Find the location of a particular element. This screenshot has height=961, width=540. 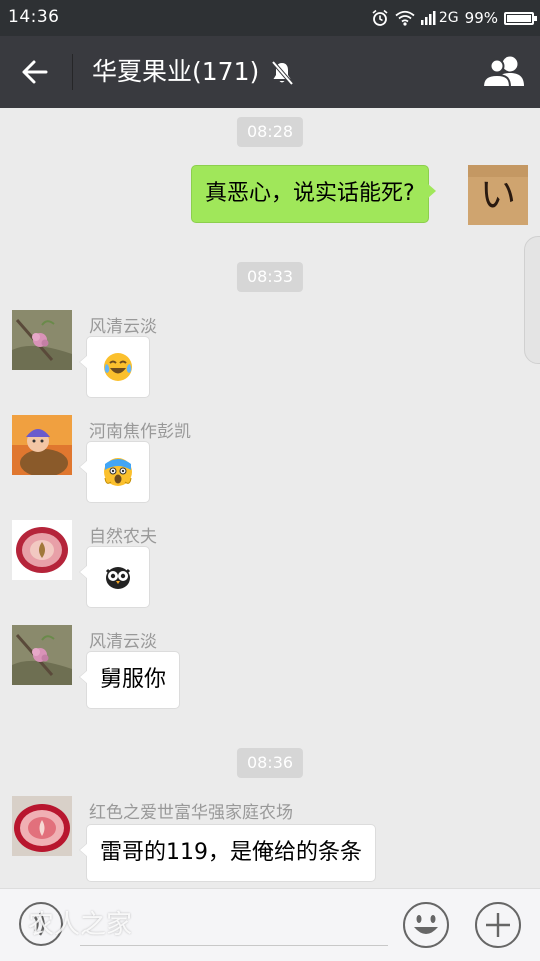

status-time: 14:36 is located at coordinates (34, 17).